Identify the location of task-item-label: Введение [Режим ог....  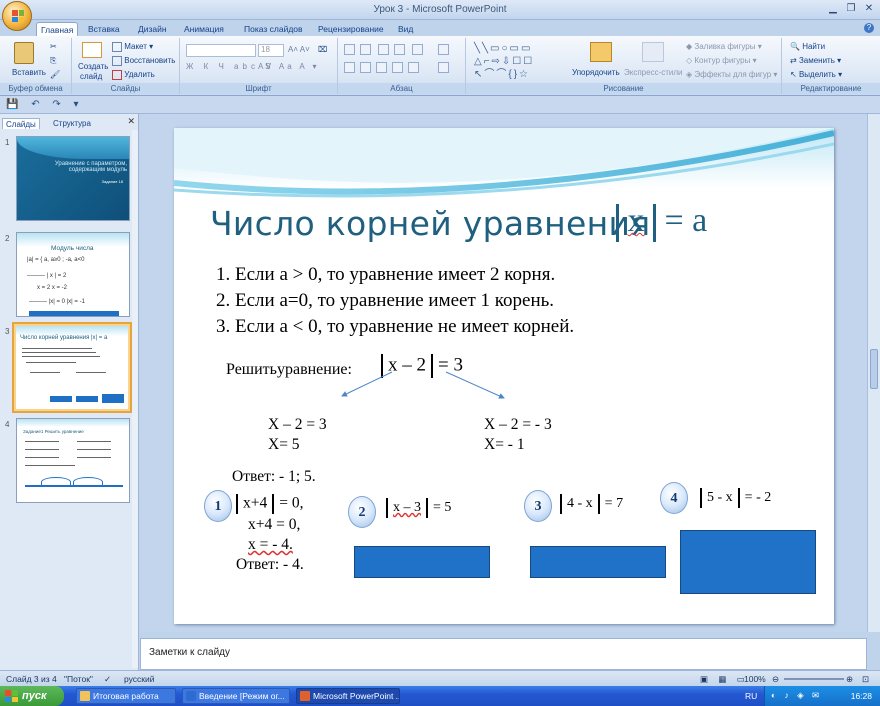
(242, 696).